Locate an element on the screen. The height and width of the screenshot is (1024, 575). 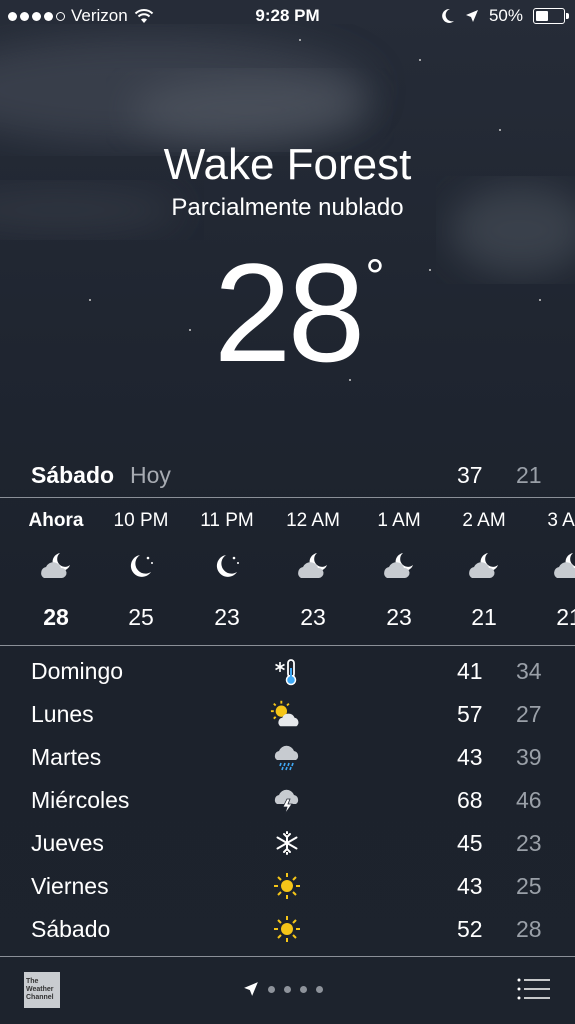
daily-row: Domingo 41 34 is located at coordinates (287, 673).